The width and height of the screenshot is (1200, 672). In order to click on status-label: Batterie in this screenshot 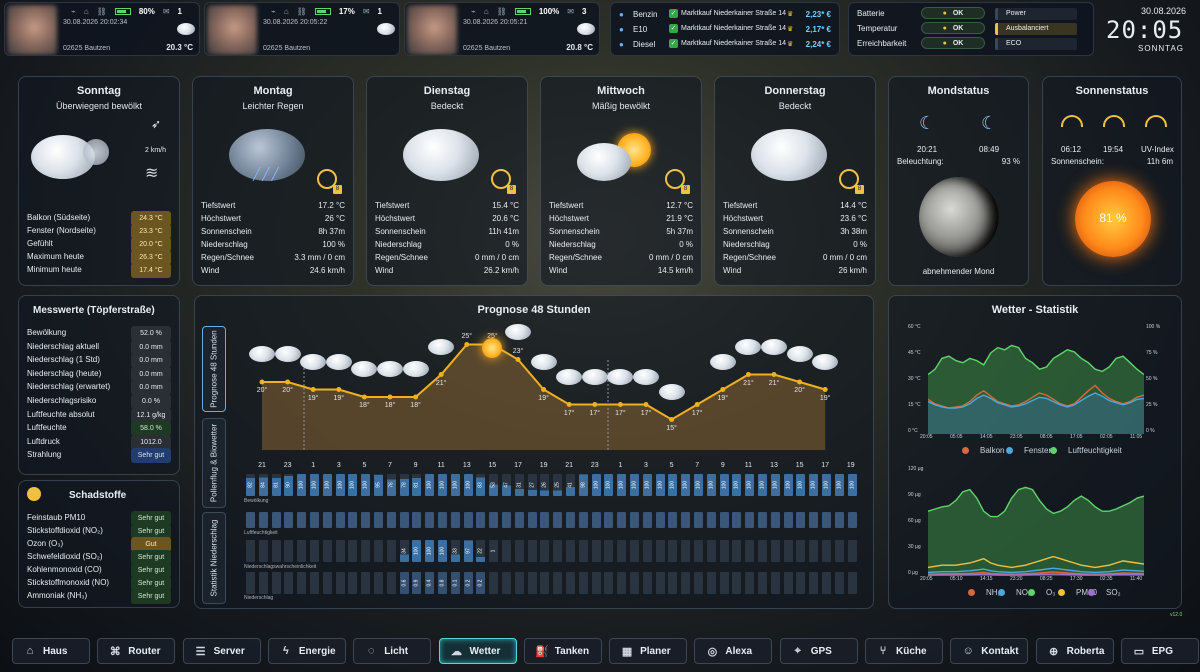, I will do `click(871, 13)`.